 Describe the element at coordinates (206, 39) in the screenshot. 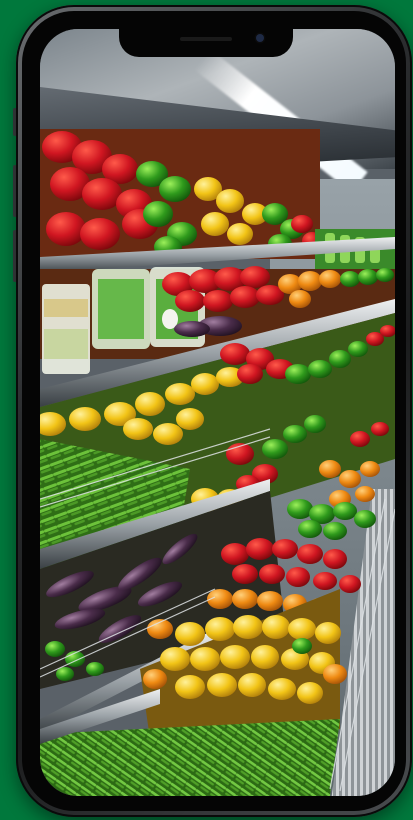

I see `earpiece-speaker-icon` at that location.